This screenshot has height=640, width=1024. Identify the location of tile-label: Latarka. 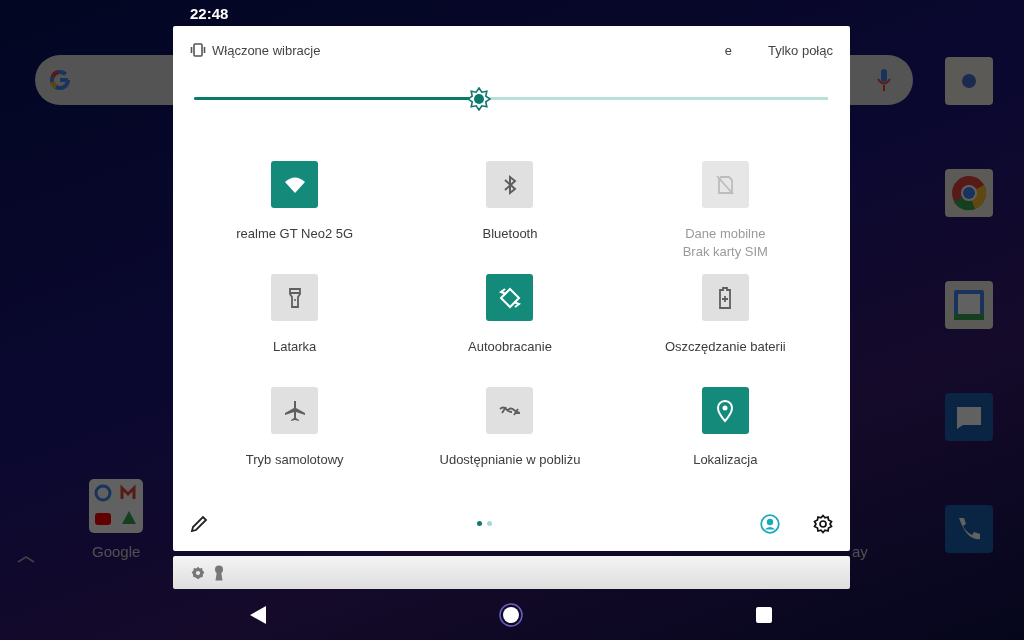
(294, 347).